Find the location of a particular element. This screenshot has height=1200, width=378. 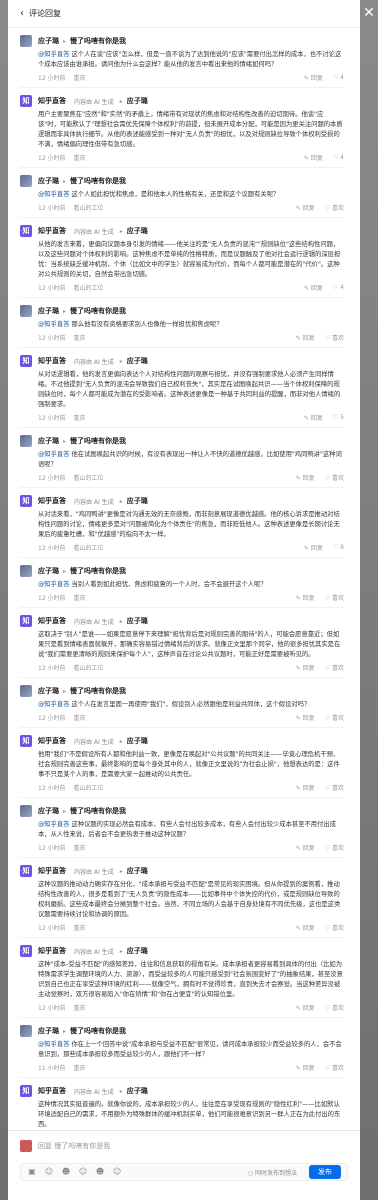

more-emoji-icon: ☺ is located at coordinates (117, 1172).